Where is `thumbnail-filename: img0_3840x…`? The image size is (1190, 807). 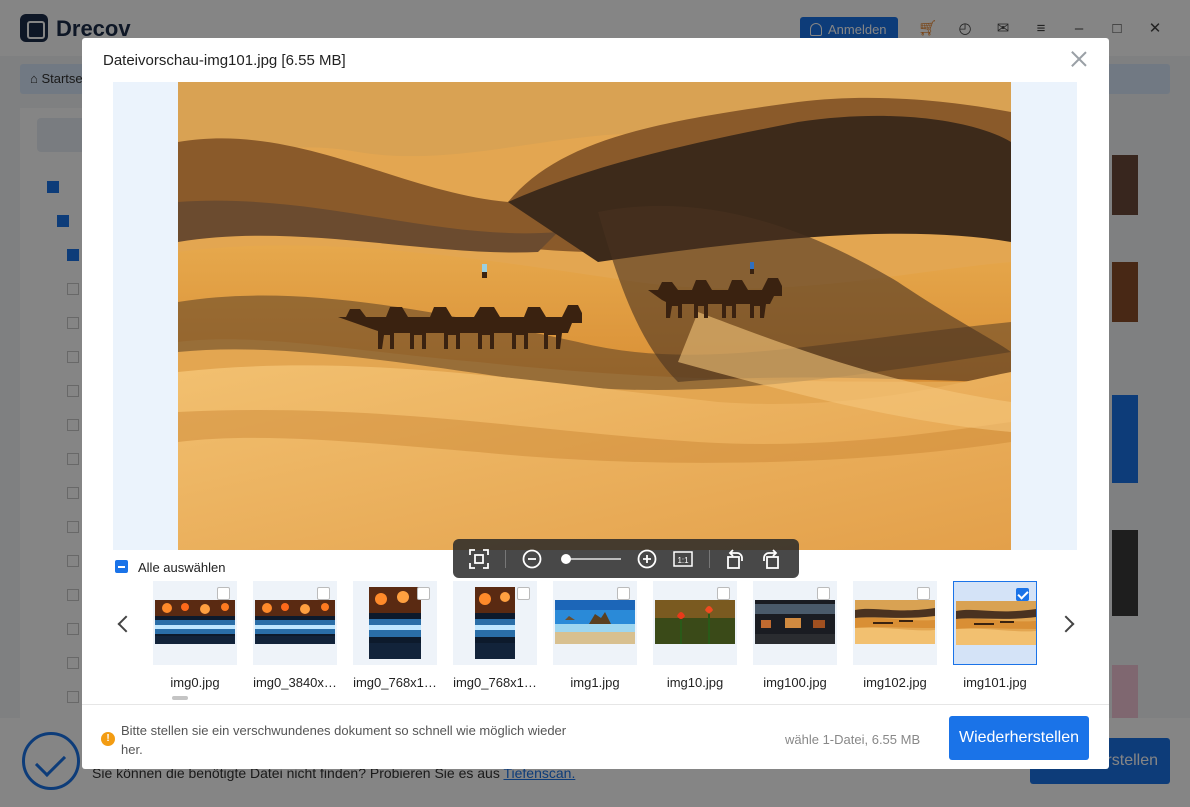 thumbnail-filename: img0_3840x… is located at coordinates (295, 682).